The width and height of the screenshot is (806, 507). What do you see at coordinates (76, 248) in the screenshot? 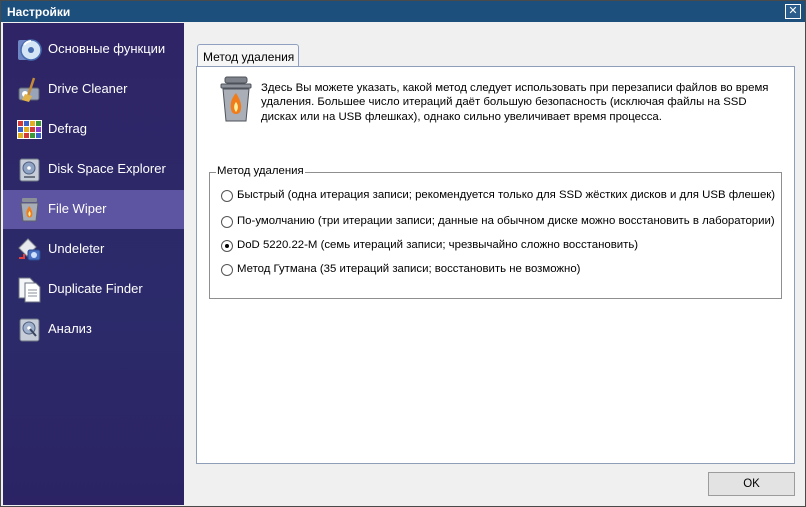
I see `sidebar-item-label: Undeleter` at bounding box center [76, 248].